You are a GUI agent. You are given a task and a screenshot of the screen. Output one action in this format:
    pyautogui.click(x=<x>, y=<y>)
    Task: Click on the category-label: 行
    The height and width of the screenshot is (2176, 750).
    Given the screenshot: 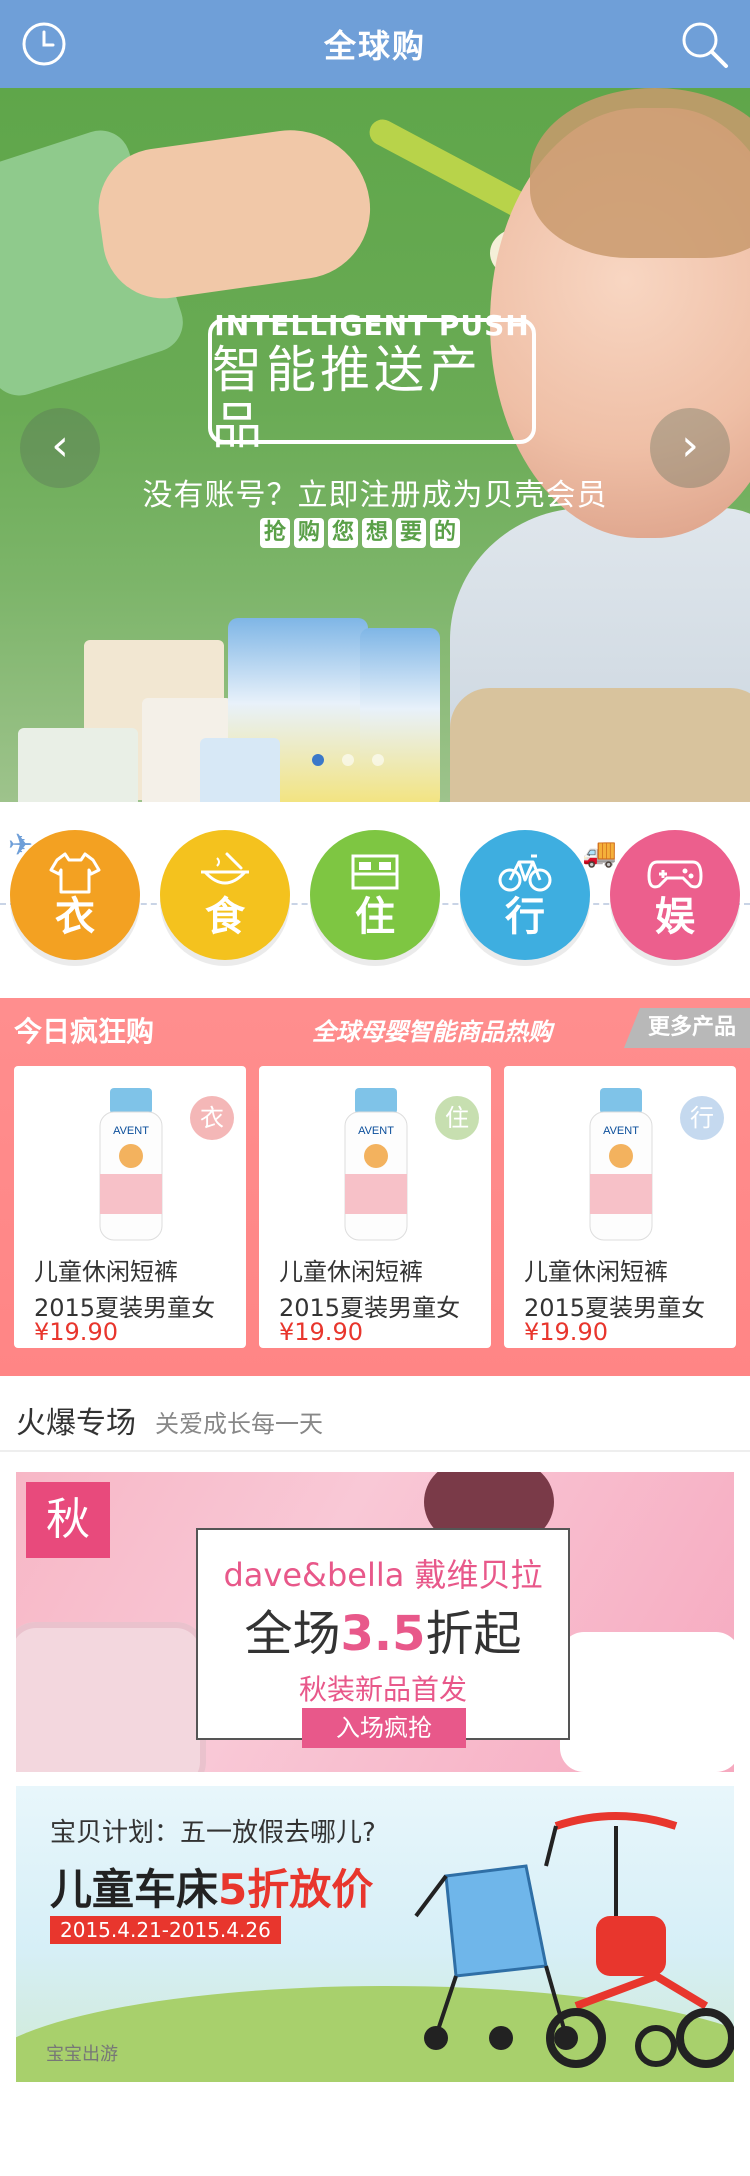 What is the action you would take?
    pyautogui.click(x=525, y=917)
    